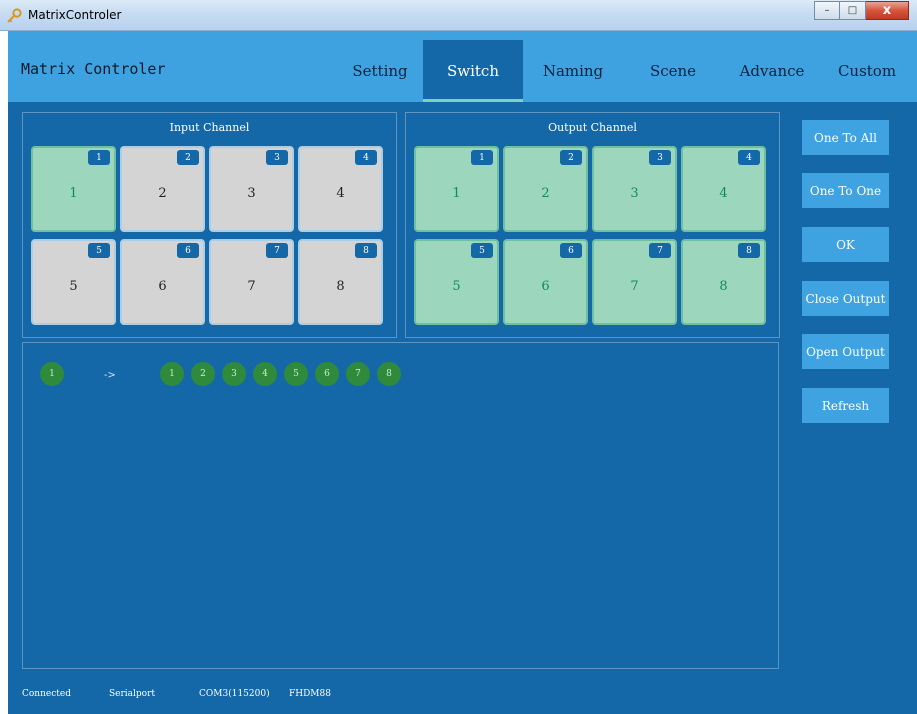 This screenshot has height=714, width=917. What do you see at coordinates (660, 250) in the screenshot?
I see `output-tile-badge: 7` at bounding box center [660, 250].